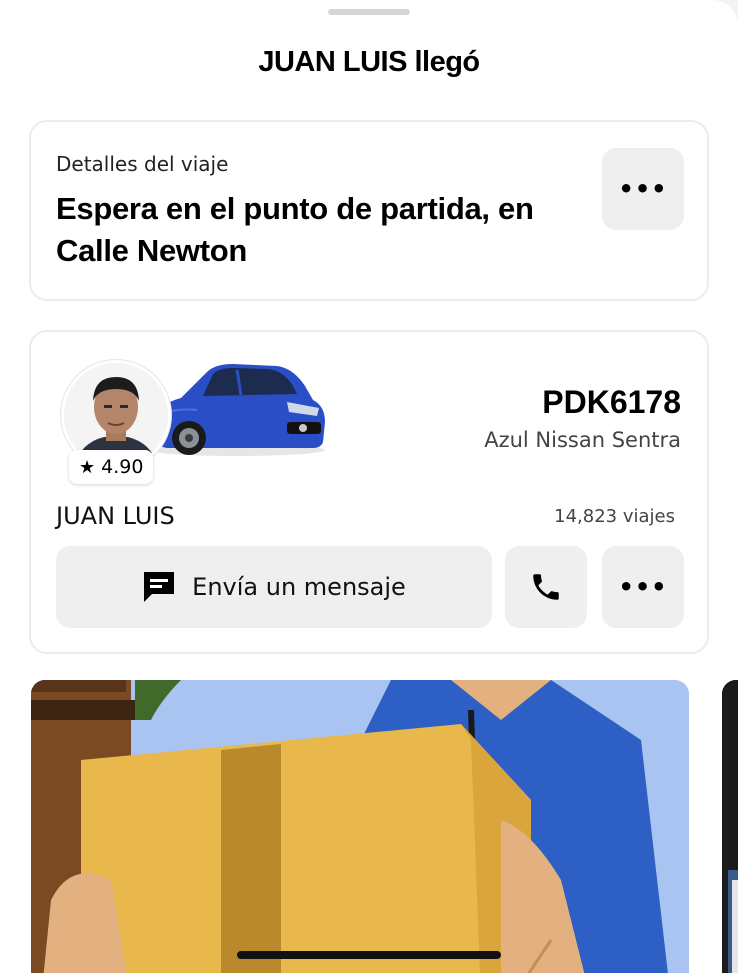 The height and width of the screenshot is (973, 738). I want to click on driver-rating-badge: ★ 4.90, so click(111, 467).